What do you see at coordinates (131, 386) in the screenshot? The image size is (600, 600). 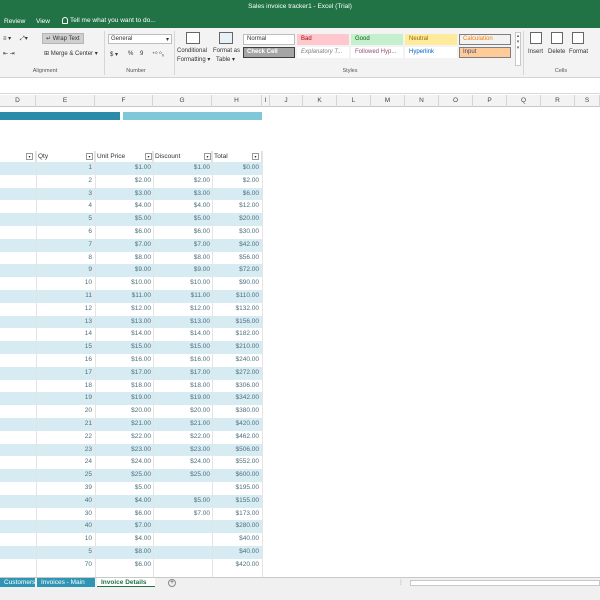 I see `table-row: 18 $18.00 $18.00 $306.00` at bounding box center [131, 386].